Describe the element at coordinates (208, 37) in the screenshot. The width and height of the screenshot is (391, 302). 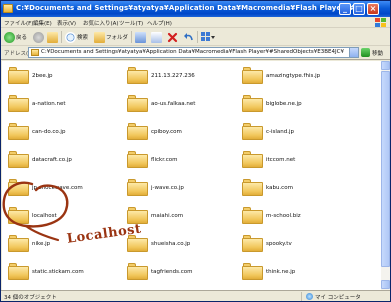
I see `views-button` at that location.